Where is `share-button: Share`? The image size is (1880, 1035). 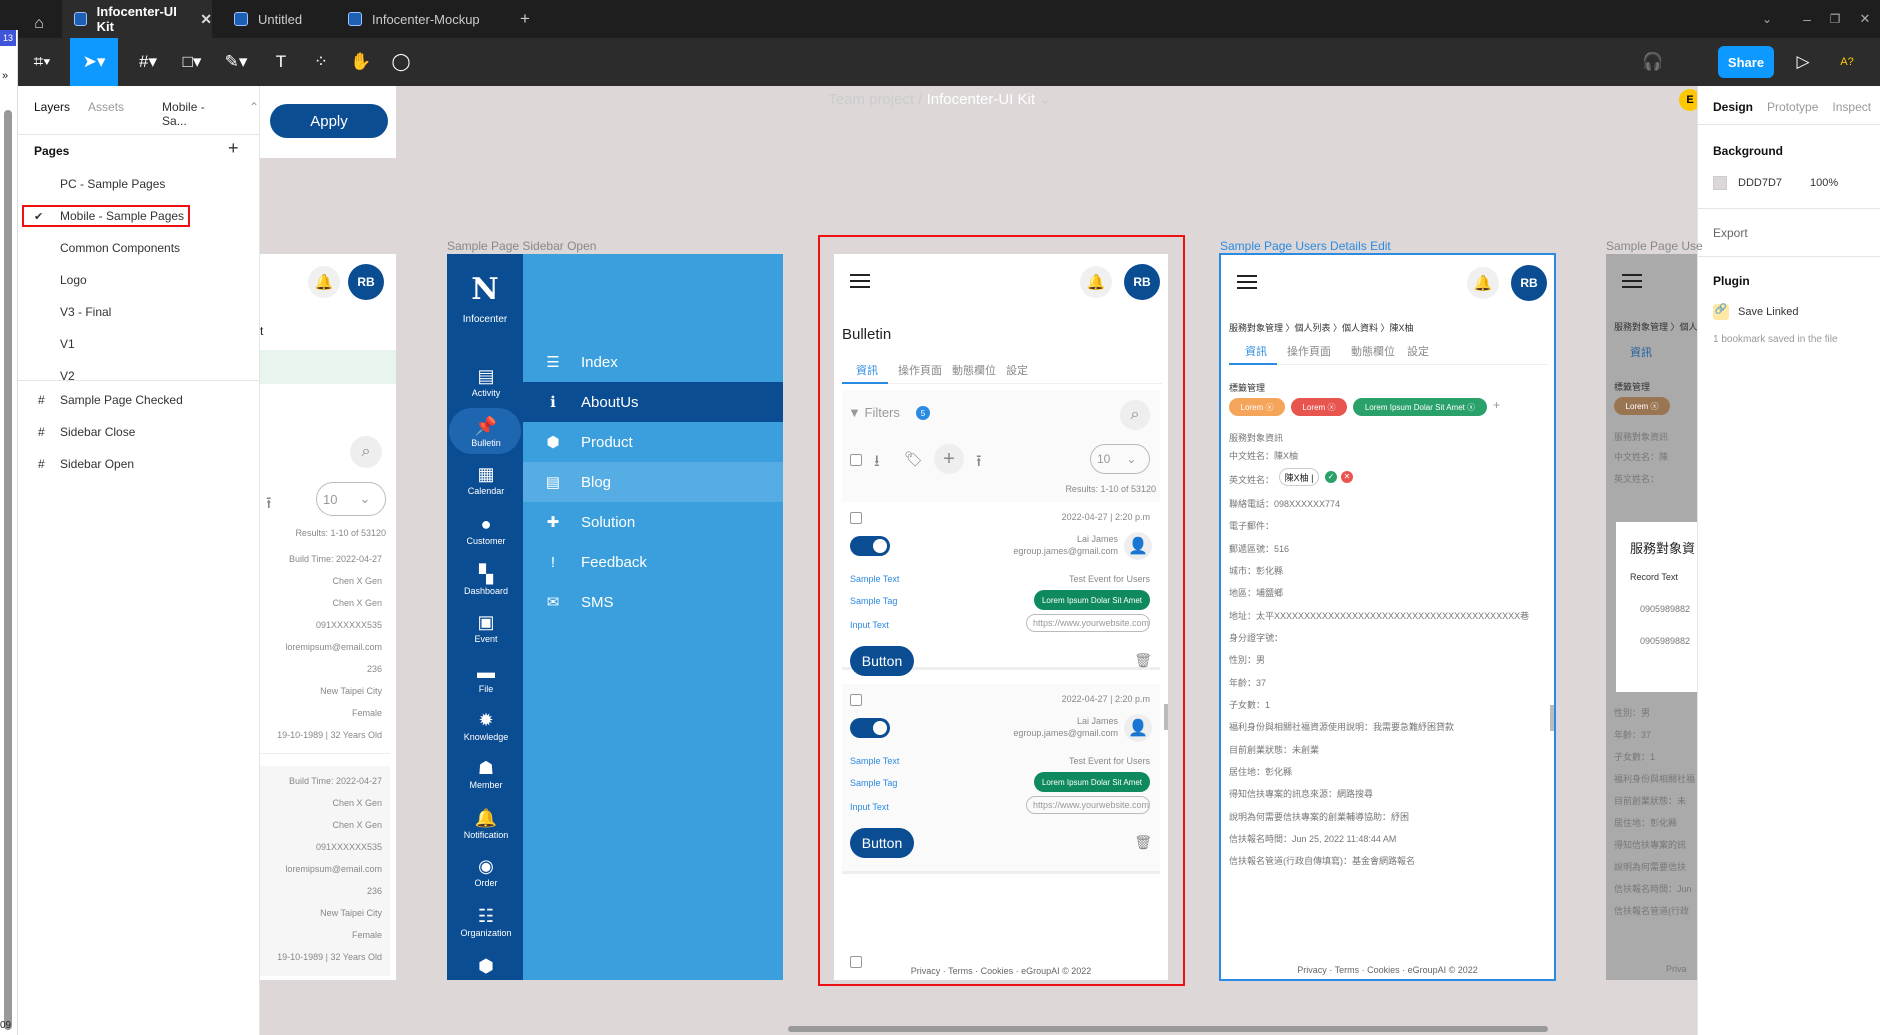 share-button: Share is located at coordinates (1746, 62).